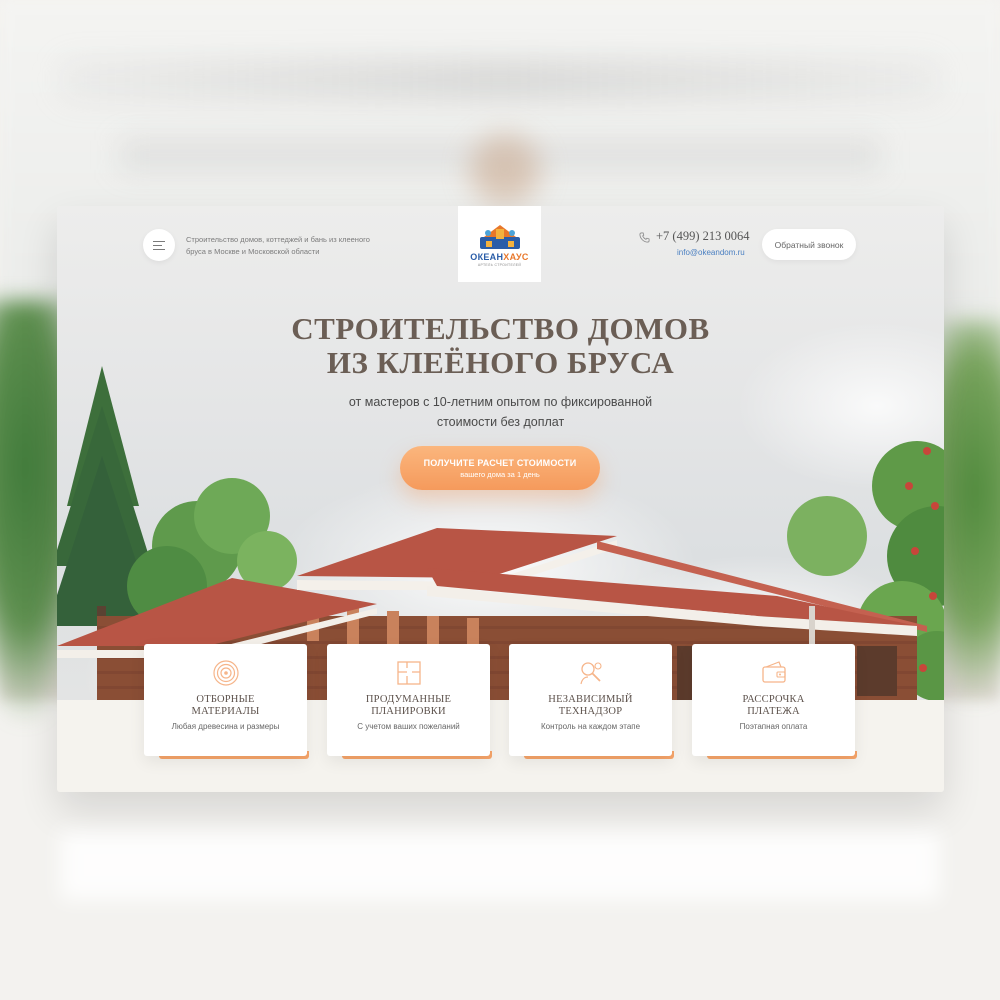  I want to click on wallet-icon, so click(773, 672).